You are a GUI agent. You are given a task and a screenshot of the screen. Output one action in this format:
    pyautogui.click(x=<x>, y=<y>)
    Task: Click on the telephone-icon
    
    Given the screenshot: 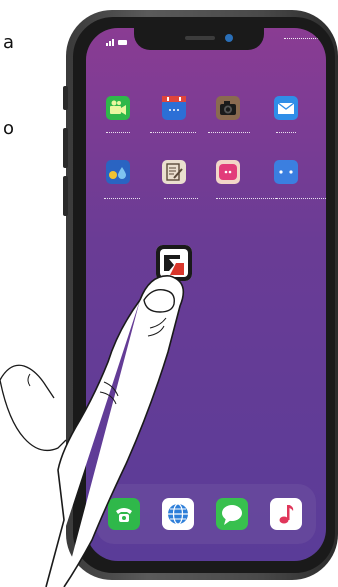 What is the action you would take?
    pyautogui.click(x=124, y=515)
    